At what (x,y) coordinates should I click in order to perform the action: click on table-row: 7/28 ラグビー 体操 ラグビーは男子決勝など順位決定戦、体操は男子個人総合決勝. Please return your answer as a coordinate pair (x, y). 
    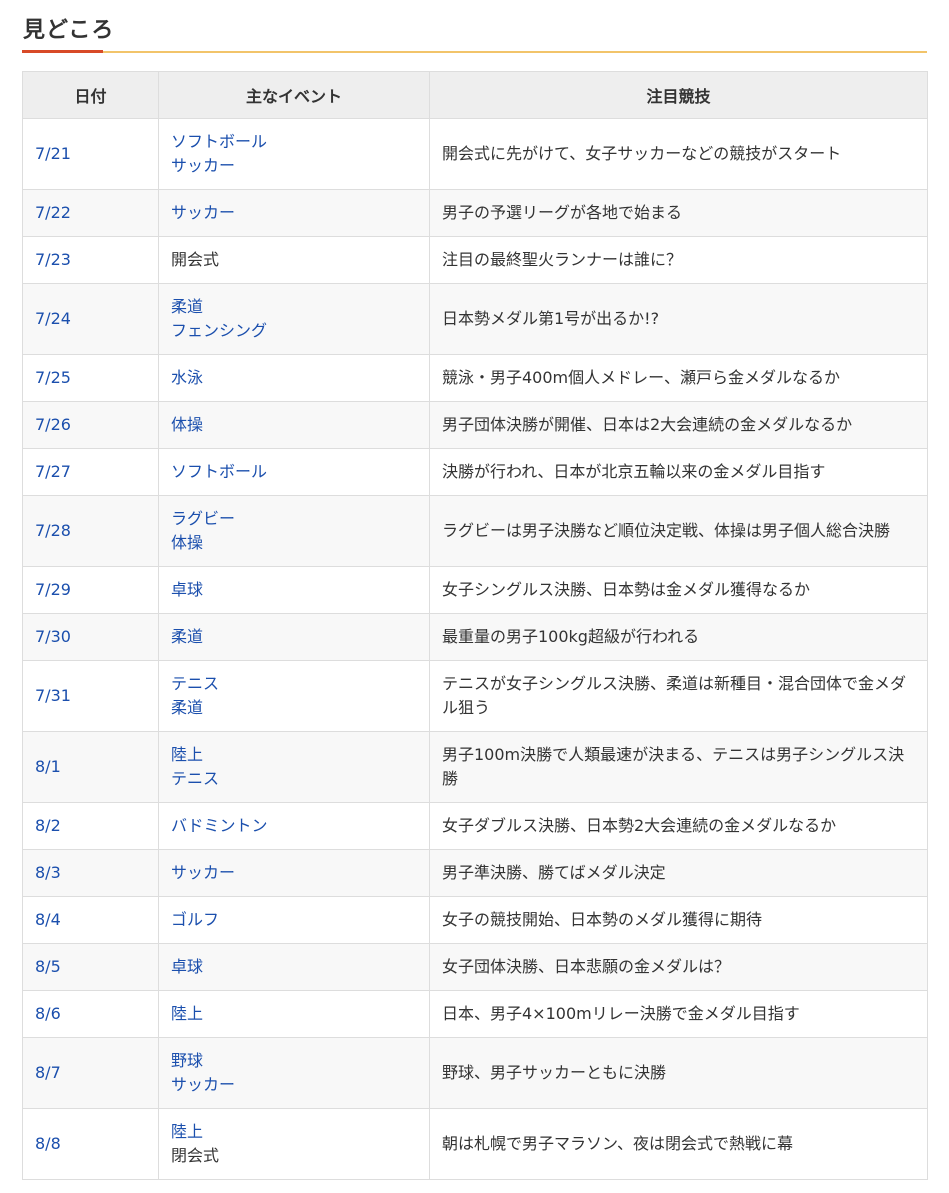
    Looking at the image, I should click on (475, 531).